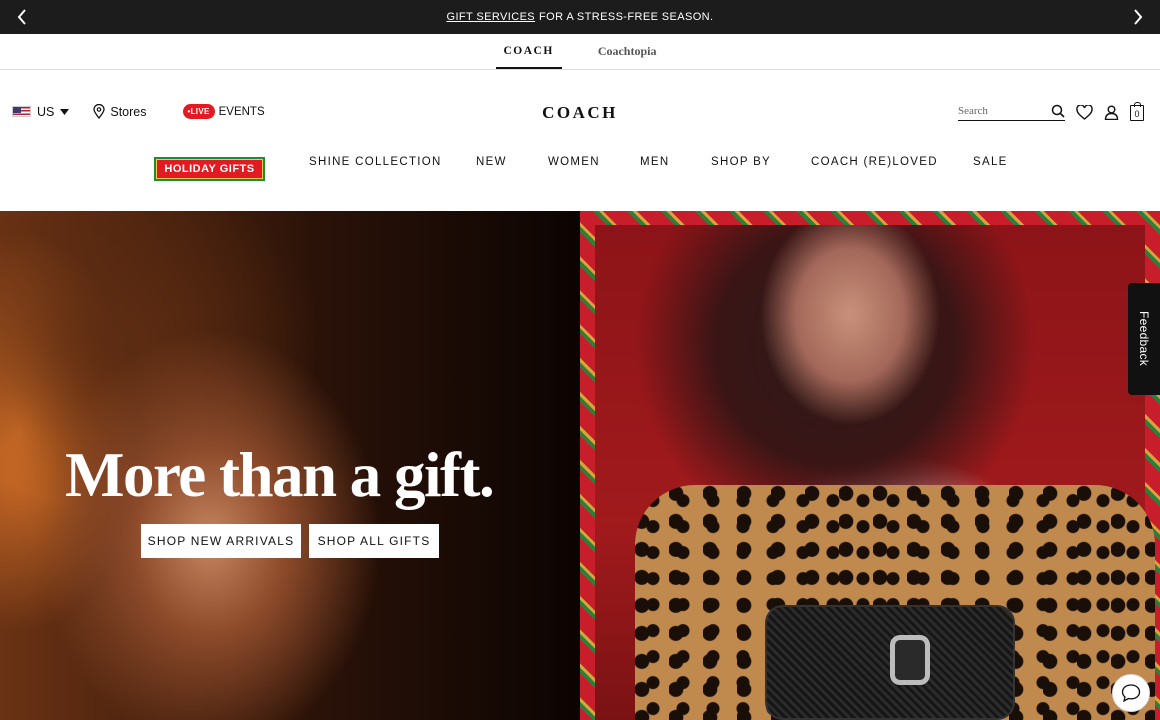  What do you see at coordinates (627, 51) in the screenshot?
I see `tab-coachtopia: Coachtopia` at bounding box center [627, 51].